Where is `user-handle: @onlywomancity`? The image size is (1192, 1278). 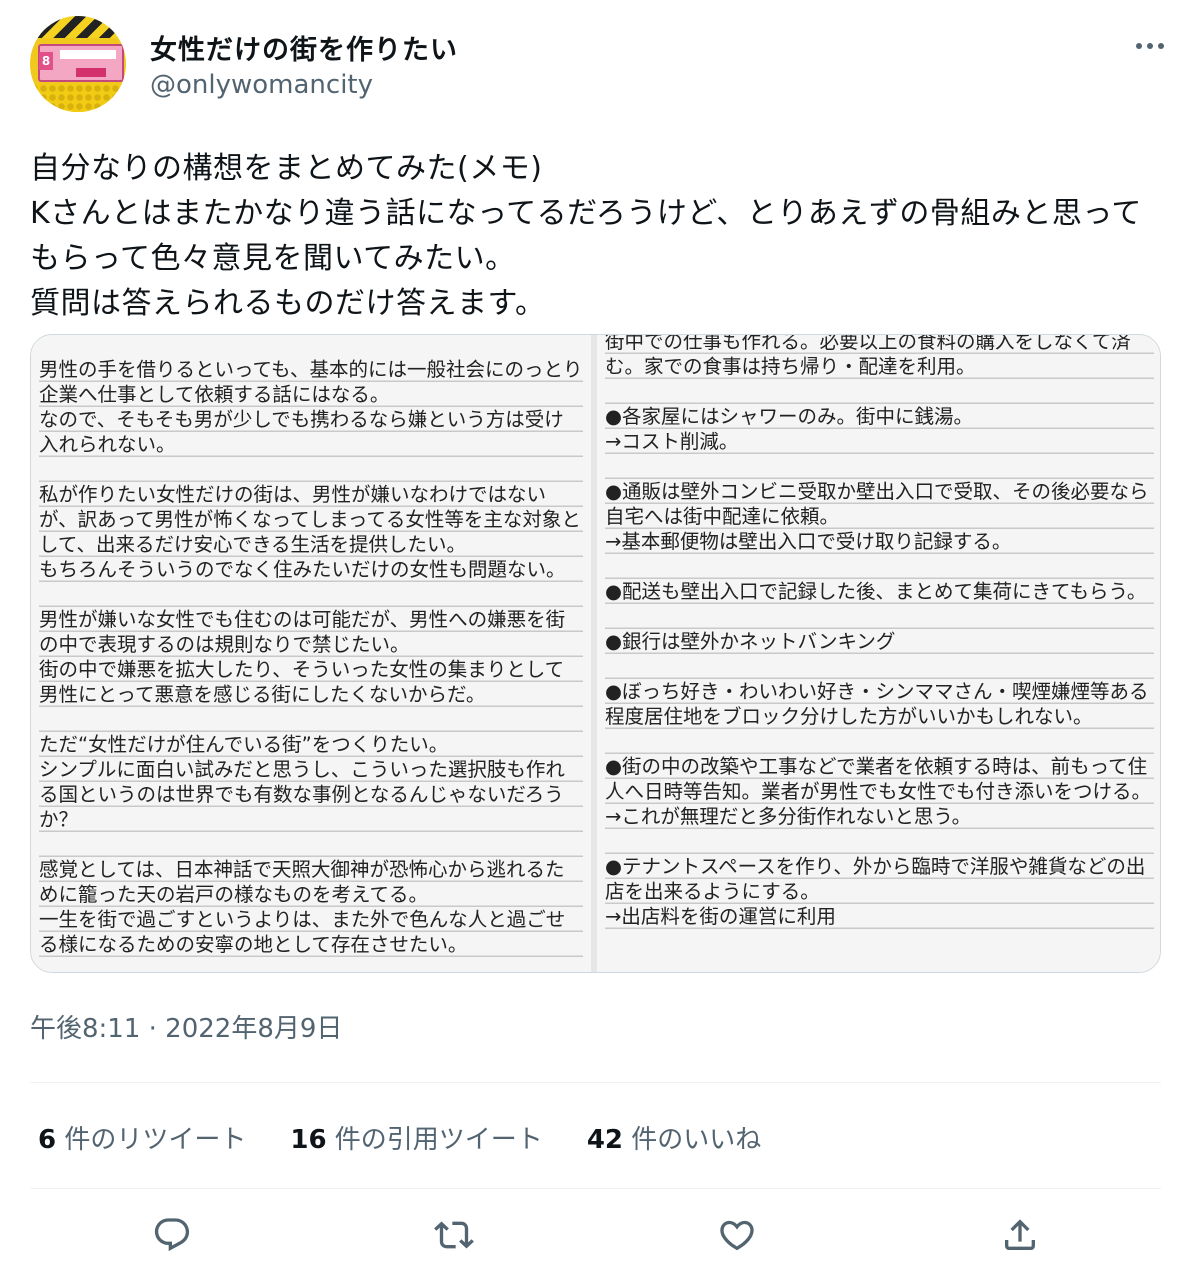 user-handle: @onlywomancity is located at coordinates (261, 85).